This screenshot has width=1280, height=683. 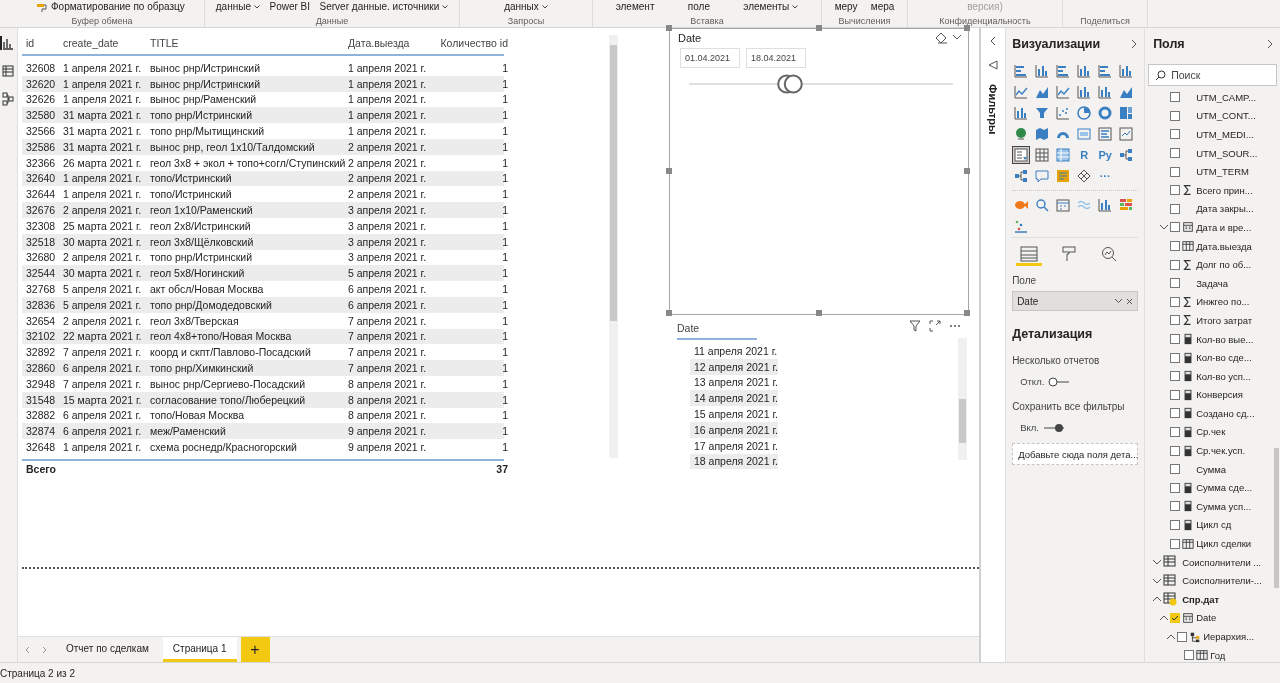 I want to click on field-name: Цикл сделки, so click(x=1224, y=544).